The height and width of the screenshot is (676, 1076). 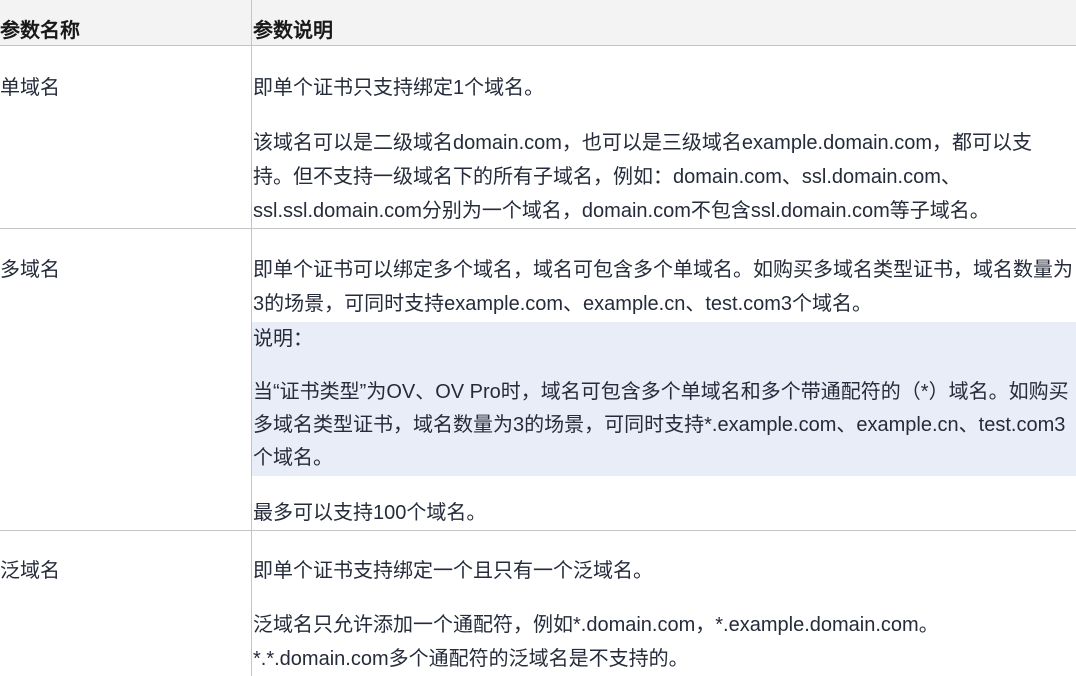 I want to click on text-line: 即单个证书支持绑定一个且只有一个泛域名。, so click(x=453, y=571).